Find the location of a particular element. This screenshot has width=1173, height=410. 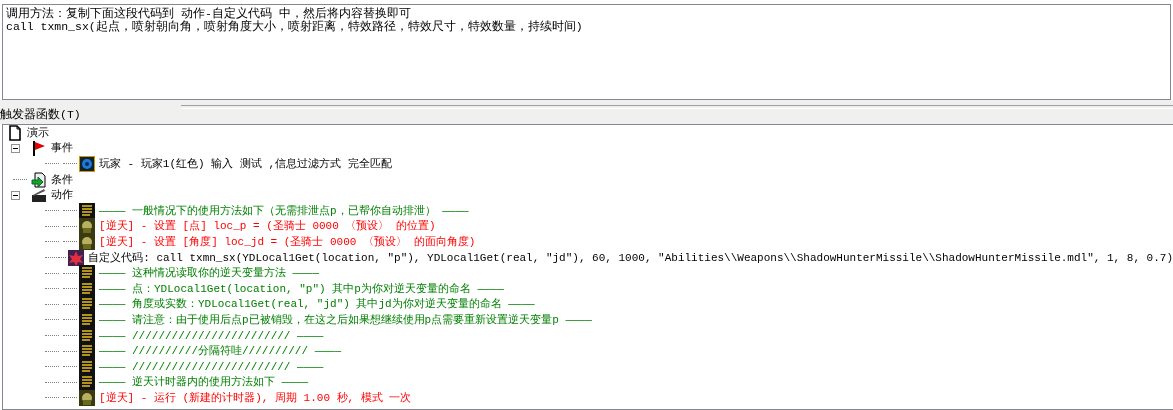

tree-item-label: 条件 is located at coordinates (62, 179).